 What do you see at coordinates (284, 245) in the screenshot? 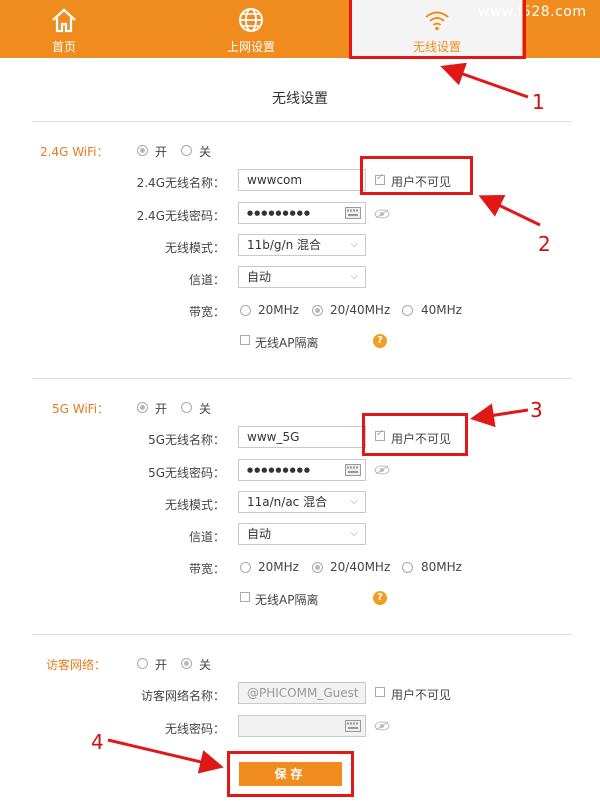
I see `wifi24-mode-value: 11b/g/n 混合` at bounding box center [284, 245].